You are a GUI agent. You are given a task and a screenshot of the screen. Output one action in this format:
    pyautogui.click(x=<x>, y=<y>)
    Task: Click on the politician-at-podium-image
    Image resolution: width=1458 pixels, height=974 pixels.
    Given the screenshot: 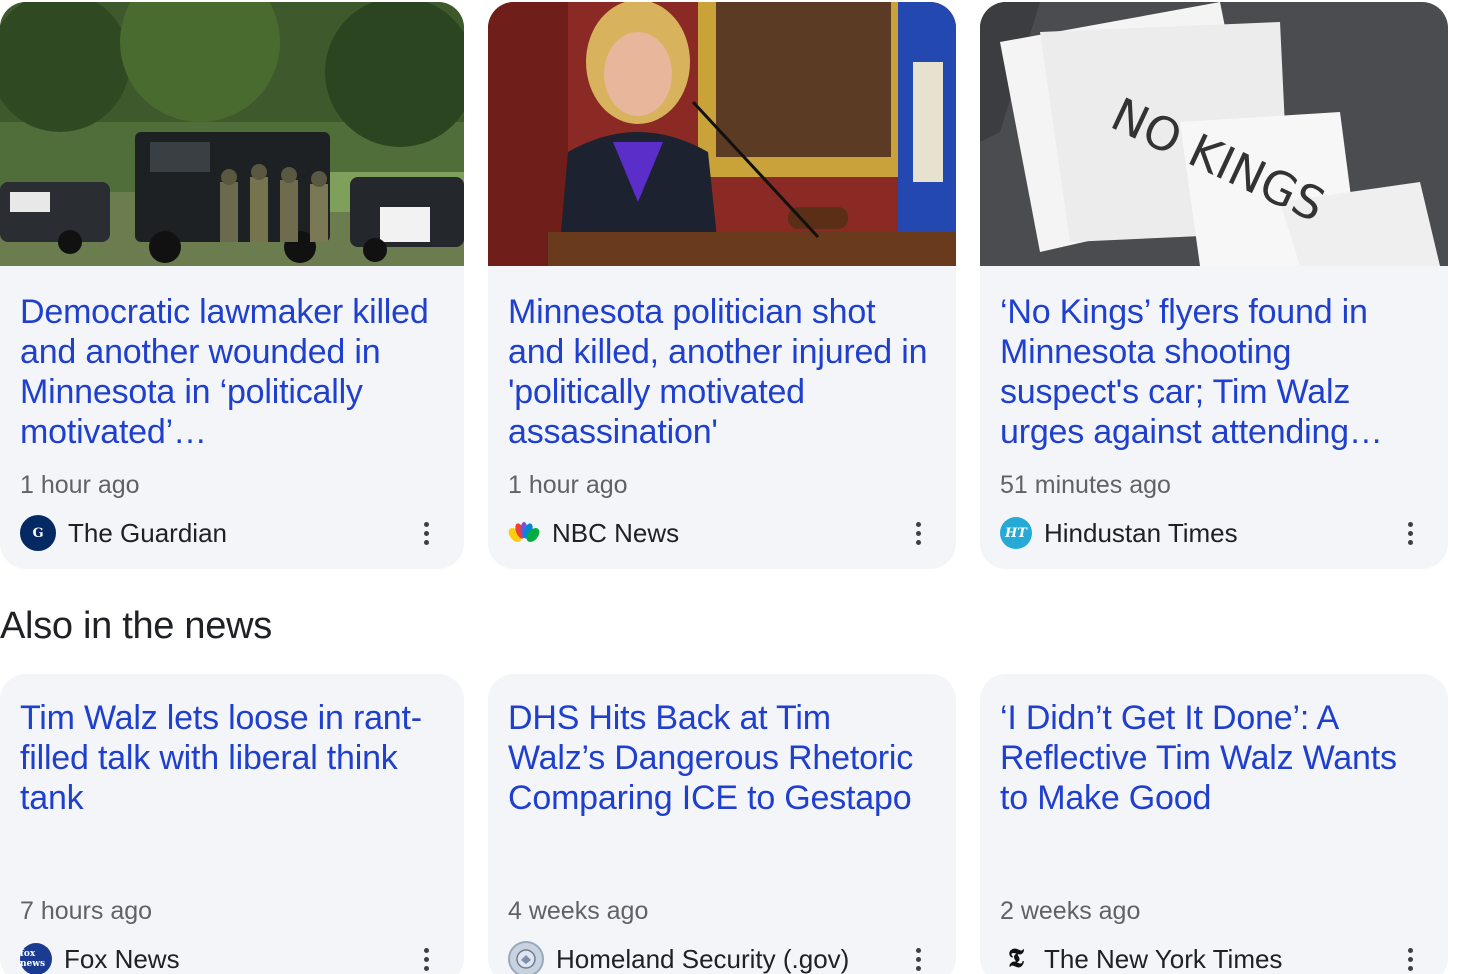 What is the action you would take?
    pyautogui.click(x=722, y=134)
    